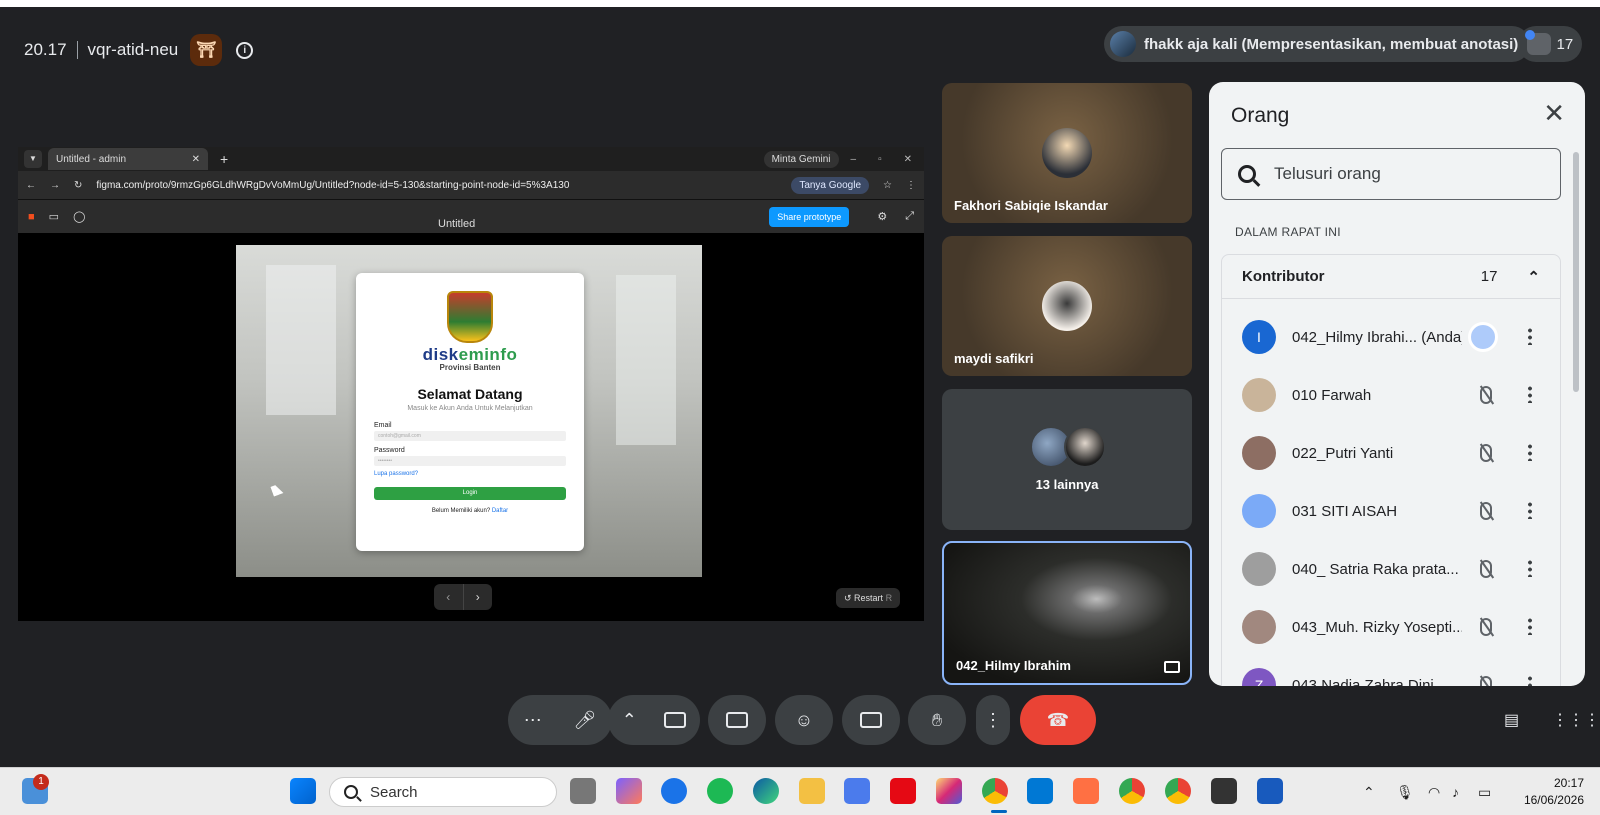  What do you see at coordinates (470, 474) in the screenshot?
I see `forgot-password-link: Lupa password?` at bounding box center [470, 474].